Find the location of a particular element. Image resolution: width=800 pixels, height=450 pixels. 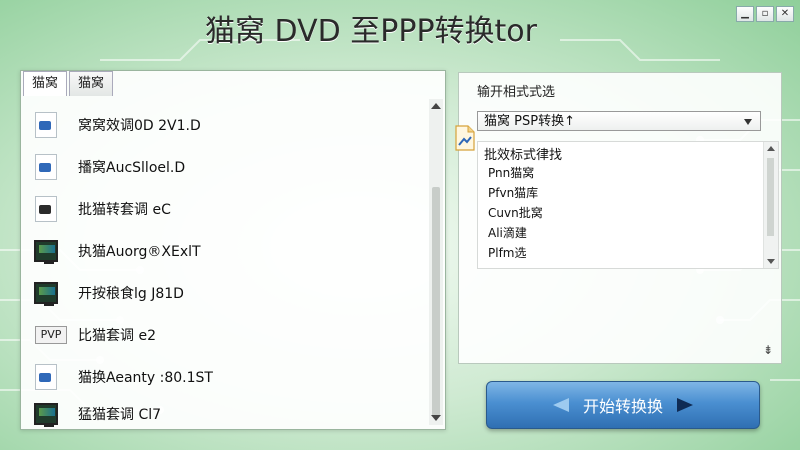

list-item: PVP 比猫套调 e2 is located at coordinates (221, 335).